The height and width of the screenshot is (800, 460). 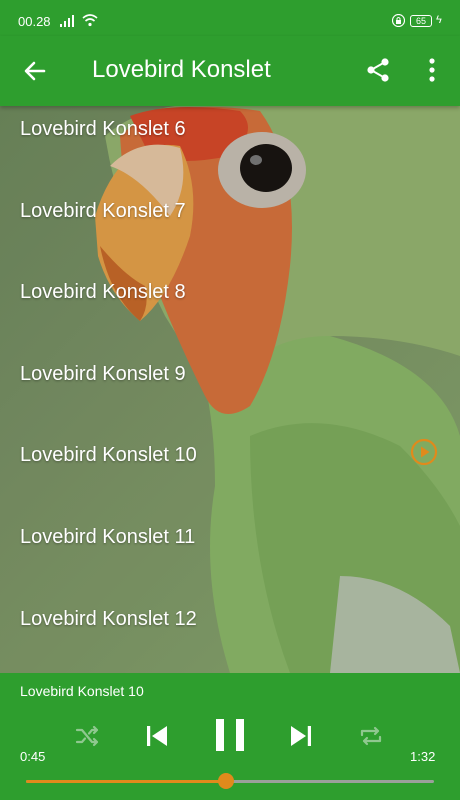 What do you see at coordinates (108, 455) in the screenshot?
I see `track-label: Lovebird Konslet 10` at bounding box center [108, 455].